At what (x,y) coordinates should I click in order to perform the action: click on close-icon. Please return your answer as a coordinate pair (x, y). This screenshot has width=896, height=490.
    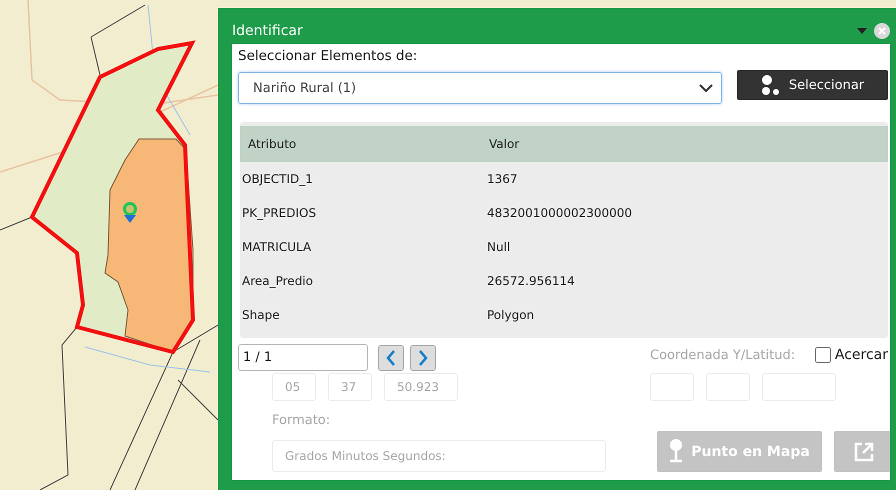
    Looking at the image, I should click on (882, 31).